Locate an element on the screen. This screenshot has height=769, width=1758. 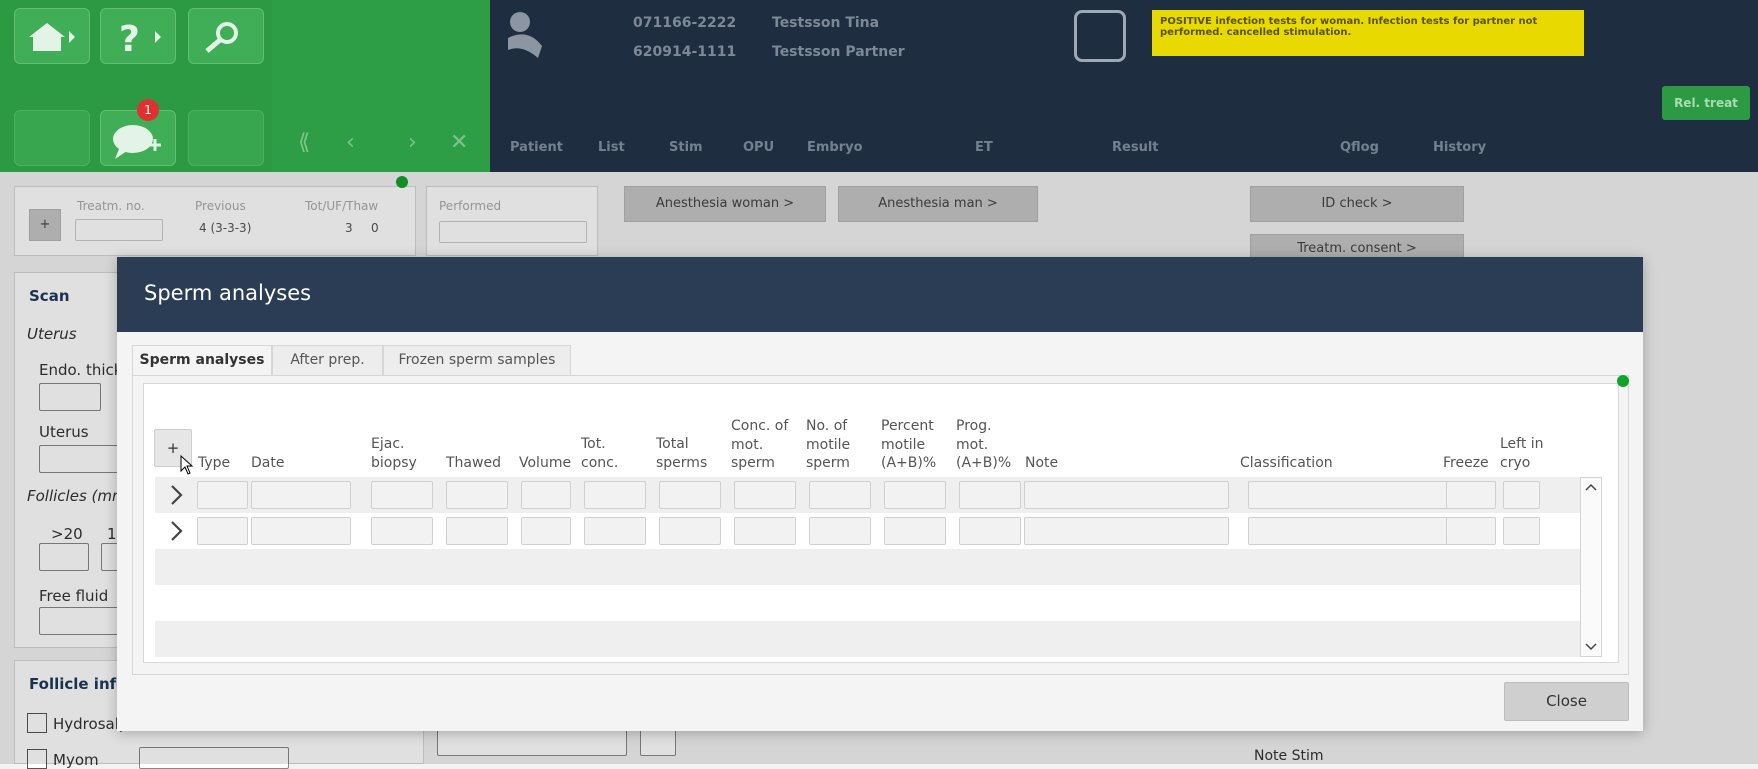
col-no-motile-sperm: No. of motile sperm is located at coordinates (828, 444).